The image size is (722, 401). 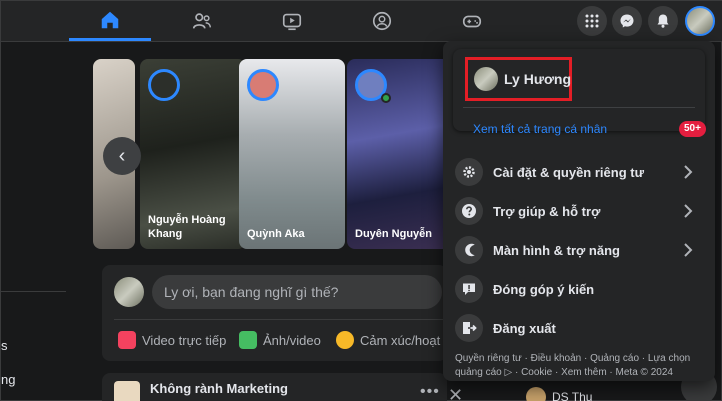 What do you see at coordinates (127, 391) in the screenshot?
I see `post-page-avatar` at bounding box center [127, 391].